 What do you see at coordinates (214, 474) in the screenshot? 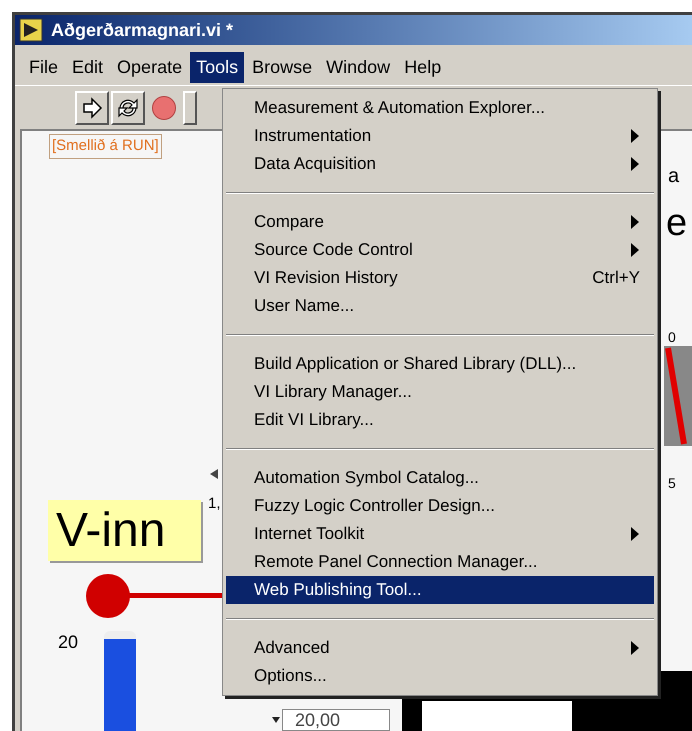
I see `scroll-arrow-icon` at bounding box center [214, 474].